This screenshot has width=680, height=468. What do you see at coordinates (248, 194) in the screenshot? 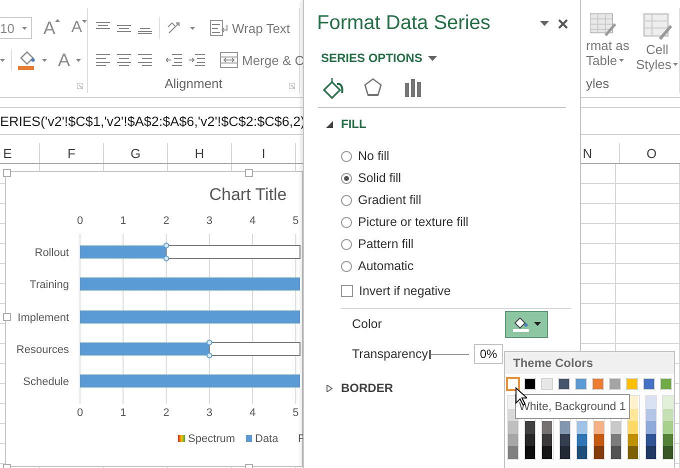
I see `chart-title: Chart Title` at bounding box center [248, 194].